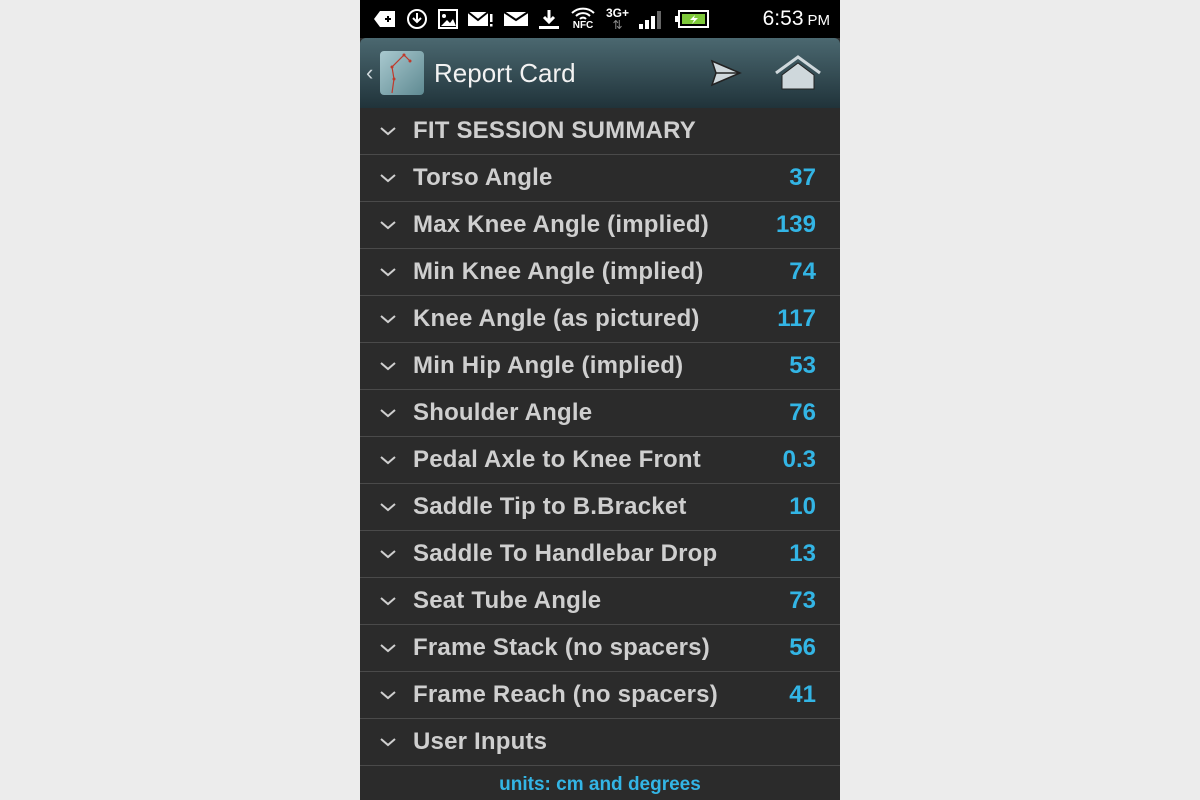 The image size is (1200, 800). What do you see at coordinates (802, 177) in the screenshot?
I see `item-value: 37` at bounding box center [802, 177].